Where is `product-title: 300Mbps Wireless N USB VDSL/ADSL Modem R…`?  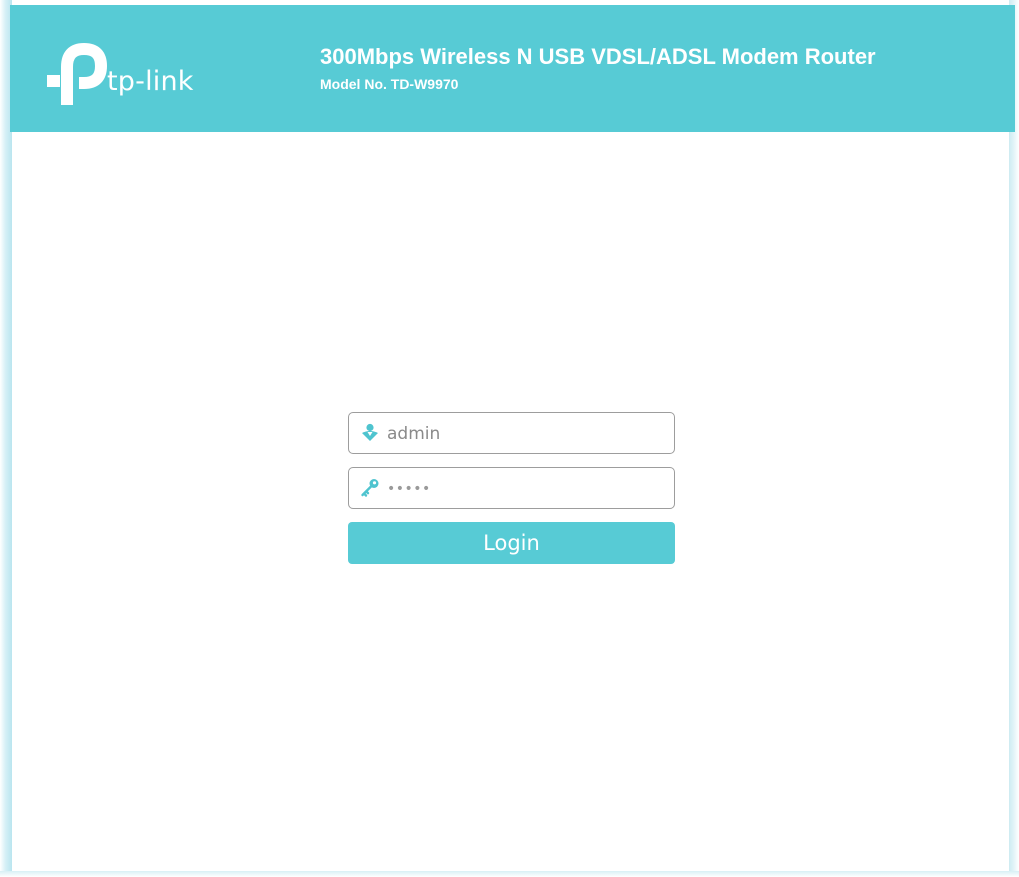 product-title: 300Mbps Wireless N USB VDSL/ADSL Modem R… is located at coordinates (598, 56).